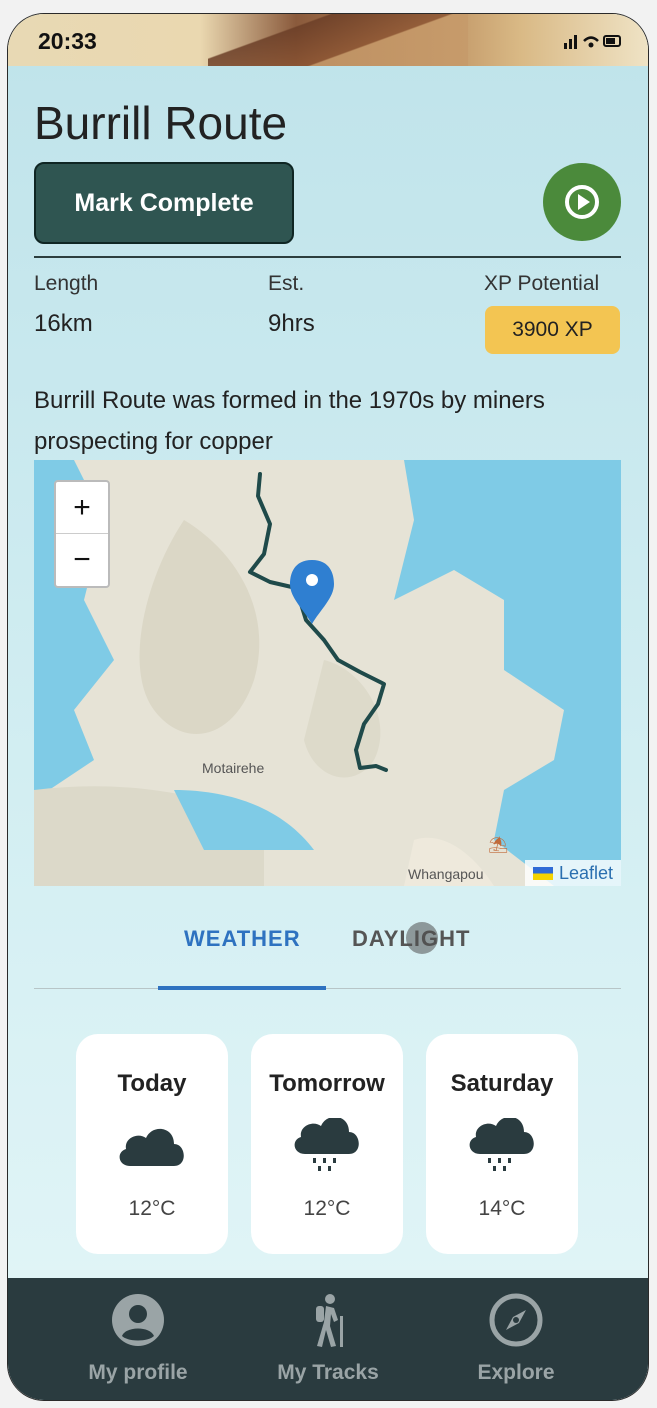 The width and height of the screenshot is (657, 1408). What do you see at coordinates (502, 1083) in the screenshot?
I see `weather-day: Saturday` at bounding box center [502, 1083].